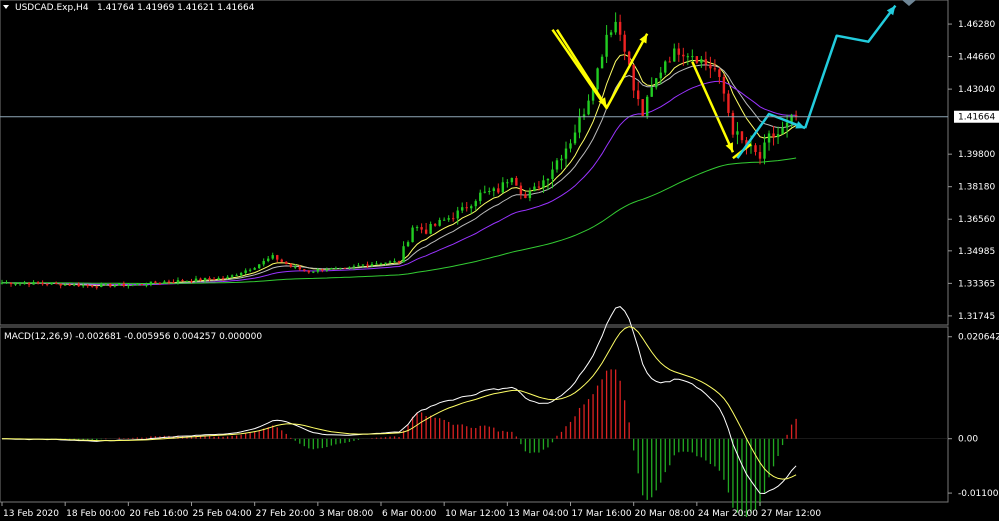 The image size is (999, 521). What do you see at coordinates (976, 317) in the screenshot?
I see `price-tick-label: 1.31745` at bounding box center [976, 317].